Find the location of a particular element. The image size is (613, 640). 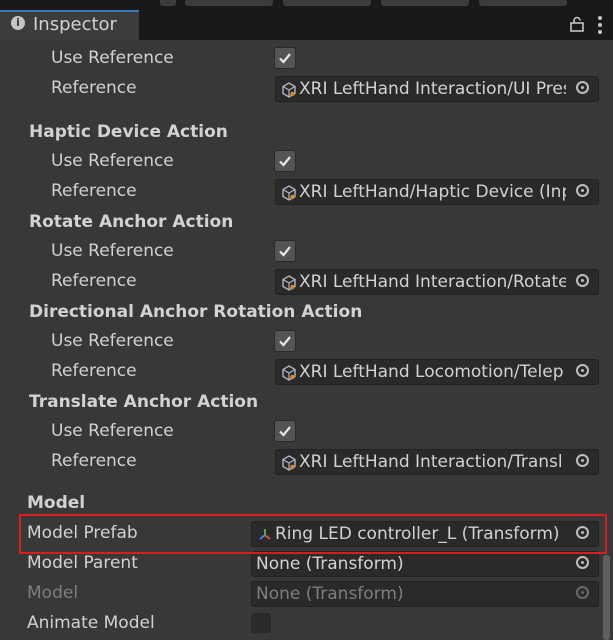

reference-object-field: XRI LeftHand Interaction/Rotate is located at coordinates (437, 282).